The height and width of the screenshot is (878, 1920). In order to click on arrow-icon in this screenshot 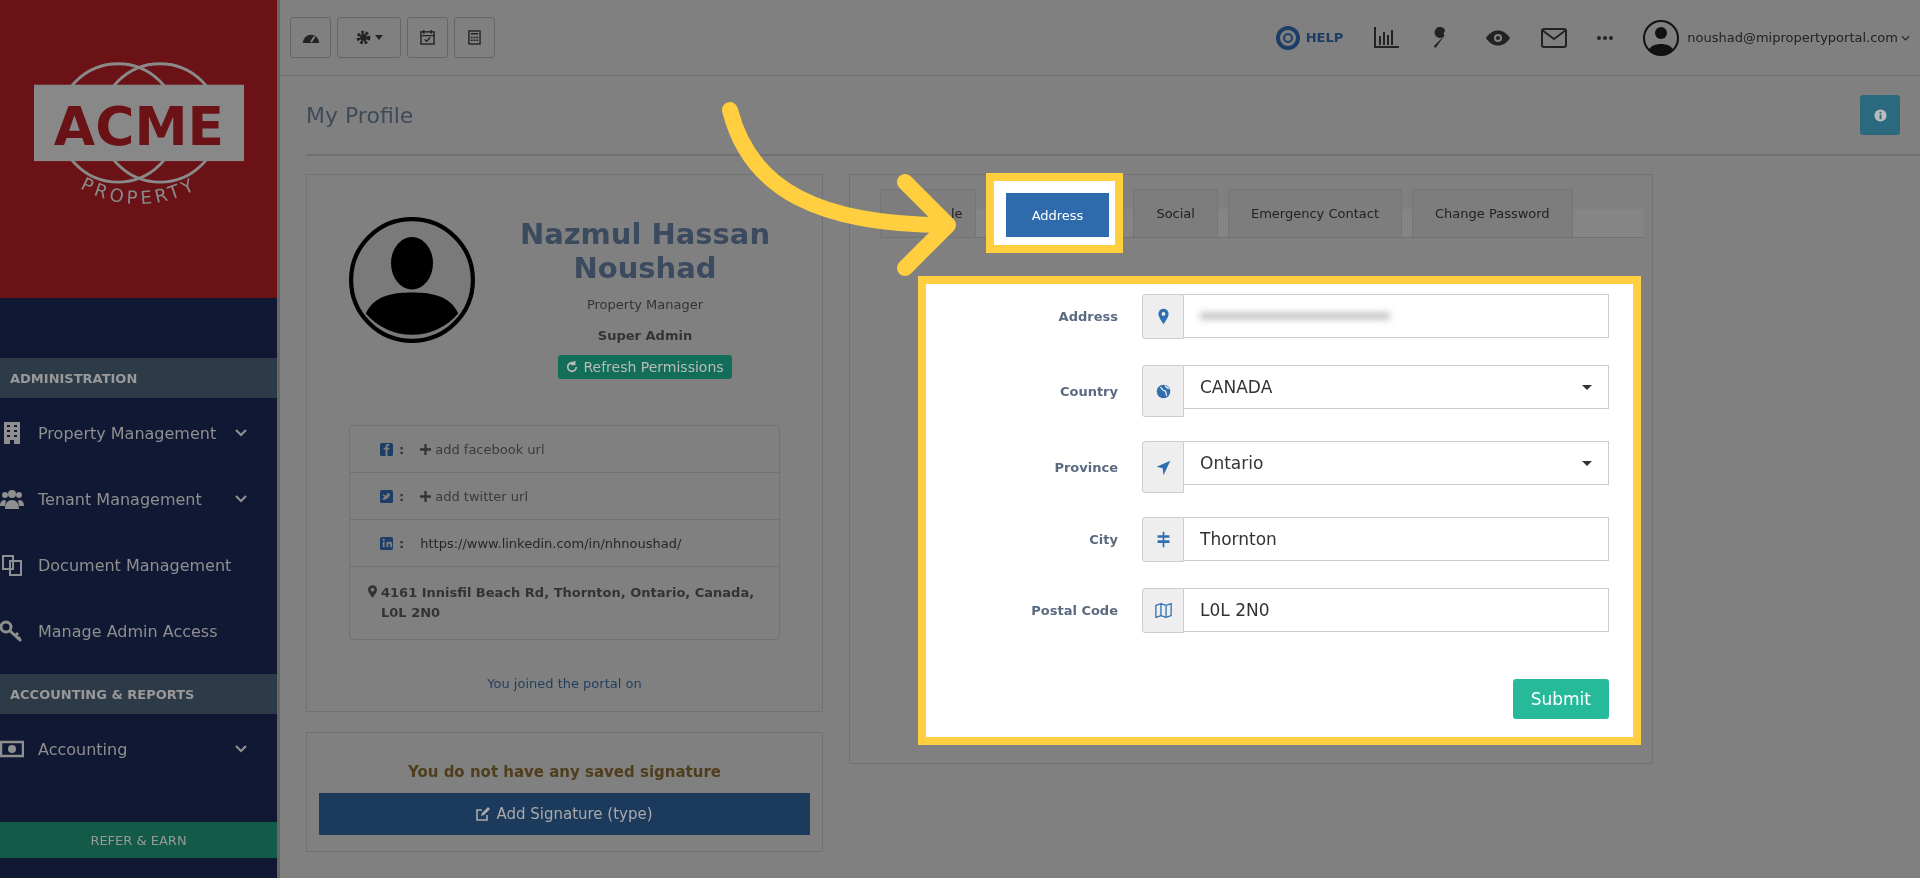, I will do `click(1163, 467)`.